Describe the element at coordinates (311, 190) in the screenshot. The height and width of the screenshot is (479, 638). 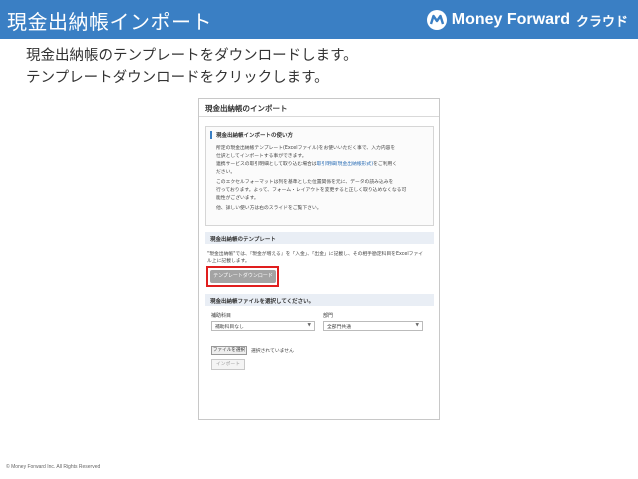
I see `help-line: 行っております。よって、フォーム・レイアウトを変更すると正しく取り込めなくなる可` at that location.